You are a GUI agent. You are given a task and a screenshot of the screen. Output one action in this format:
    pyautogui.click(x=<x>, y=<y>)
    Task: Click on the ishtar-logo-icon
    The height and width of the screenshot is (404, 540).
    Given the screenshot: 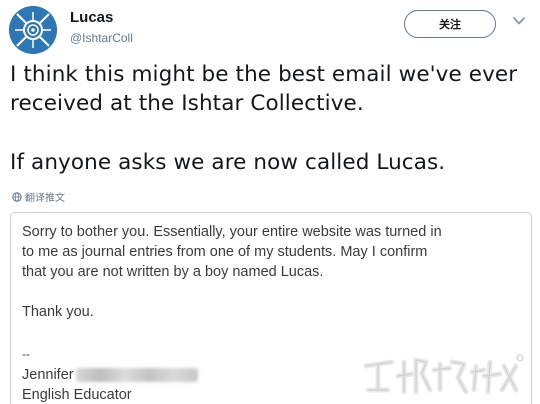 What is the action you would take?
    pyautogui.click(x=33, y=30)
    